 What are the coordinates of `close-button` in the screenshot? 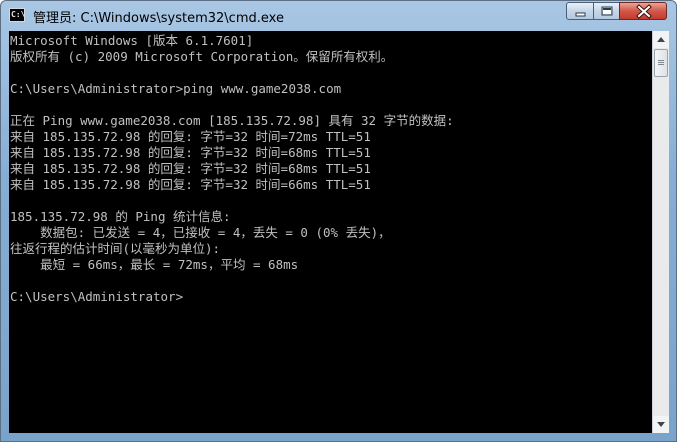 It's located at (643, 11).